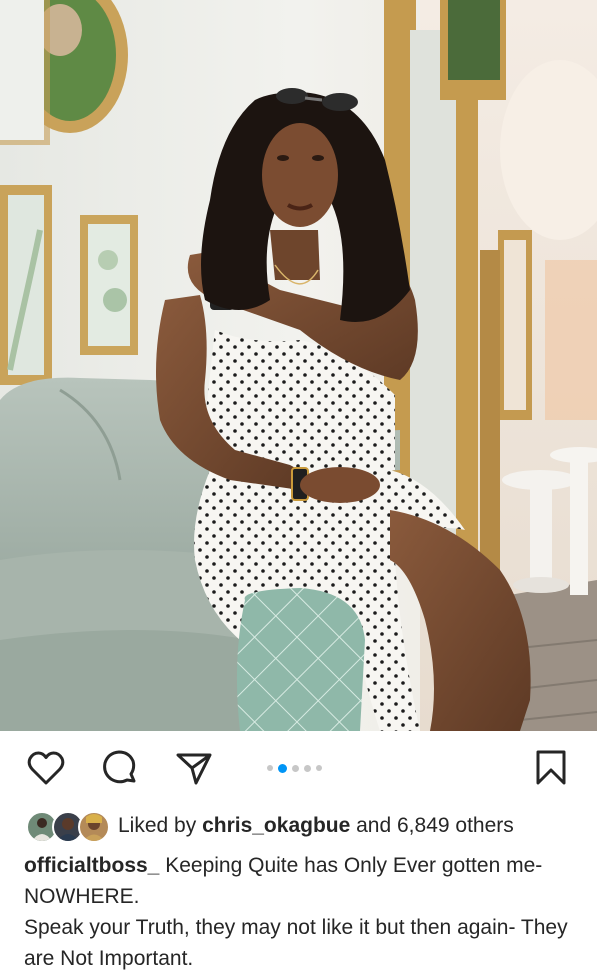  What do you see at coordinates (432, 825) in the screenshot?
I see `likes-suffix: and 6,849 others` at bounding box center [432, 825].